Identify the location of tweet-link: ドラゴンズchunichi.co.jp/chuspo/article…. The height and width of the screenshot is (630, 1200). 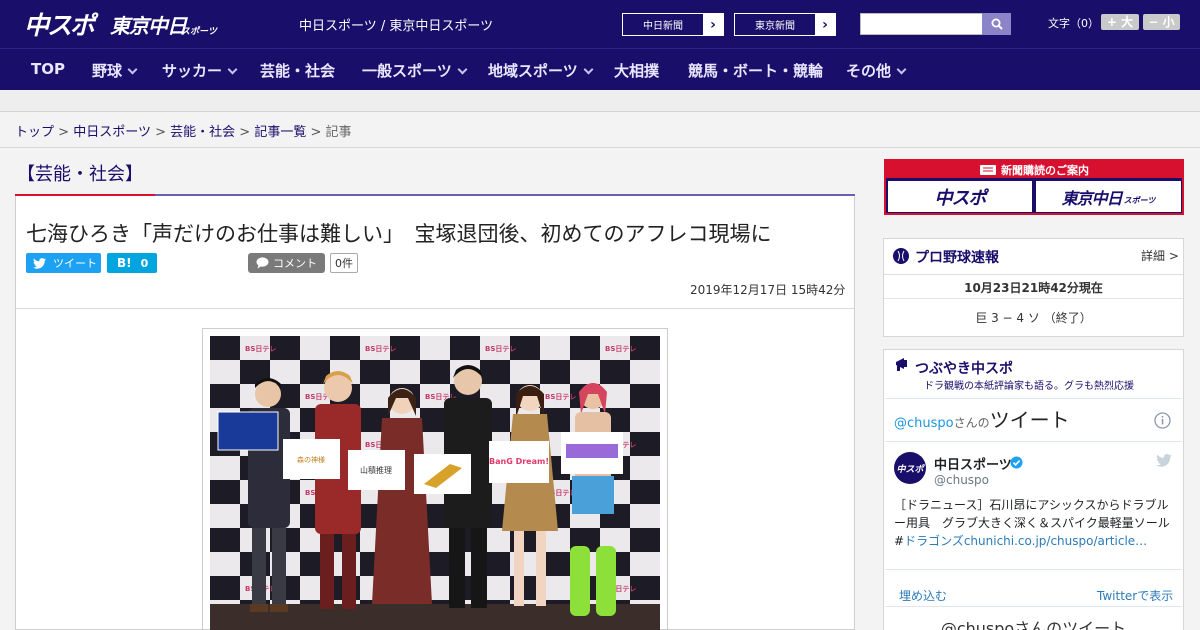
(1025, 541).